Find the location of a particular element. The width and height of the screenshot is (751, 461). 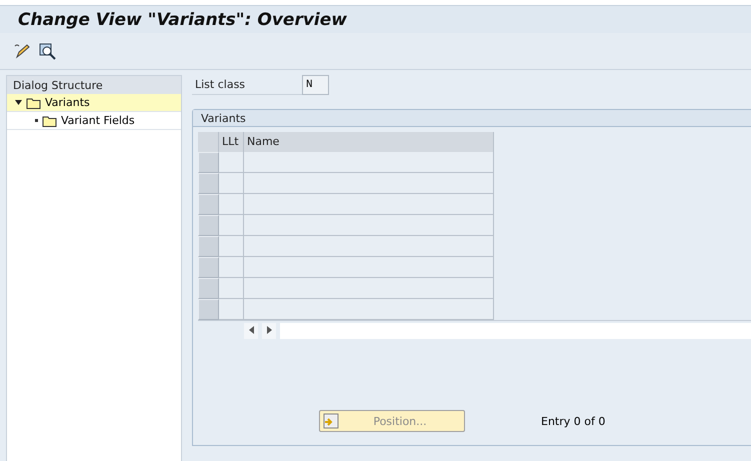

window-title: Change View "Variants": Overview is located at coordinates (375, 19).